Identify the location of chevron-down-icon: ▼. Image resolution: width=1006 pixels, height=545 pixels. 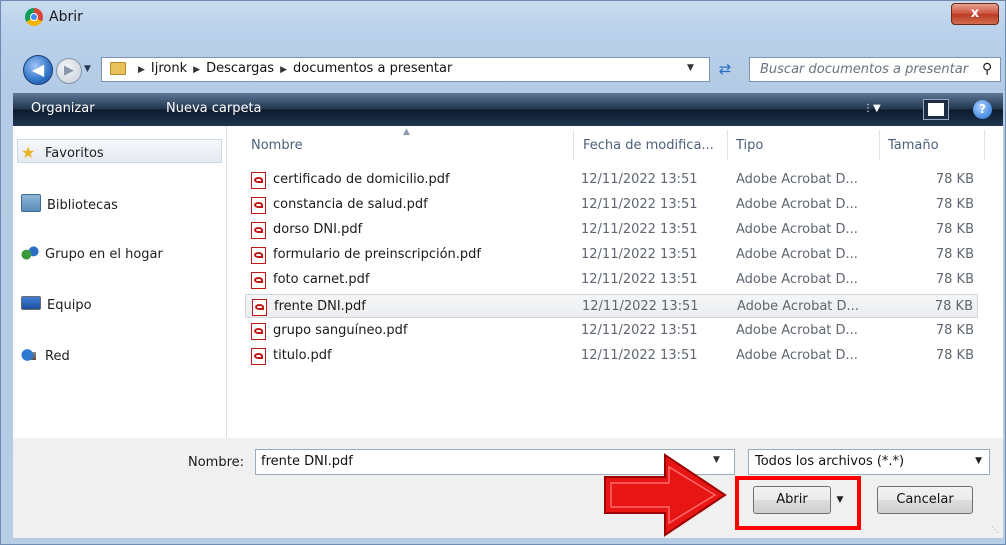
(978, 461).